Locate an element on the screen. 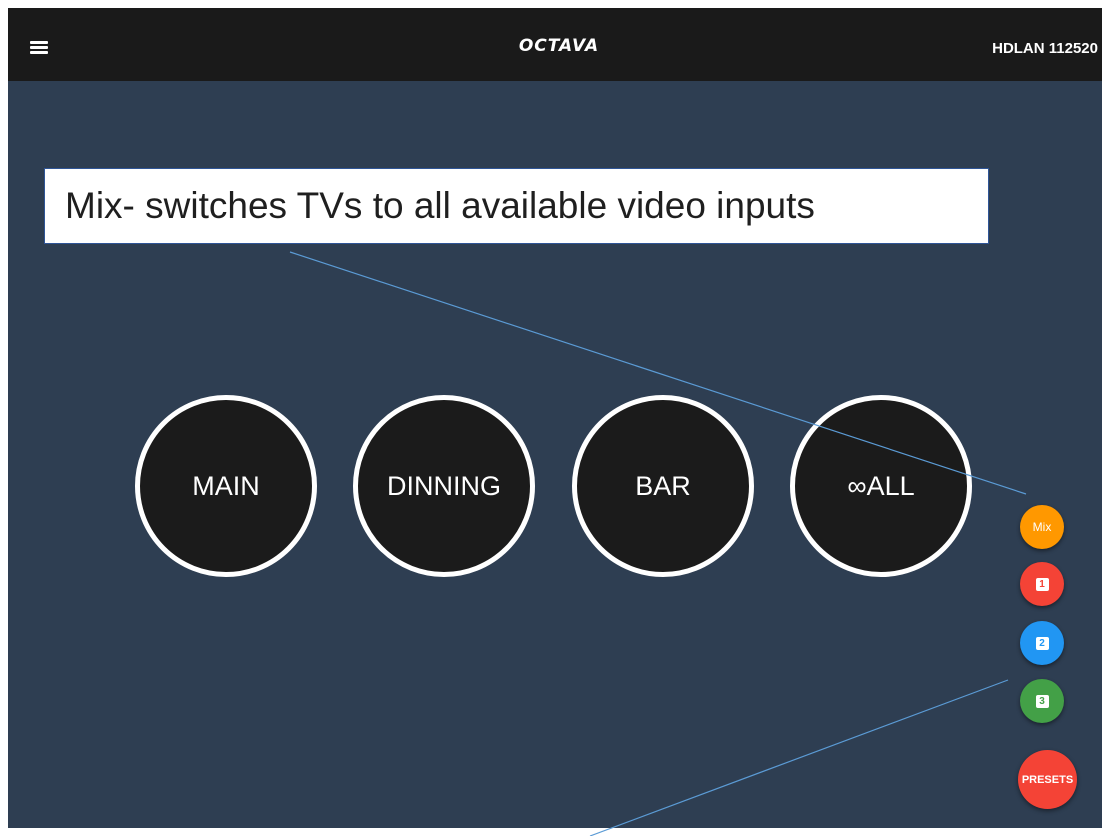 The width and height of the screenshot is (1102, 836). preset-3-button: 3 is located at coordinates (1042, 701).